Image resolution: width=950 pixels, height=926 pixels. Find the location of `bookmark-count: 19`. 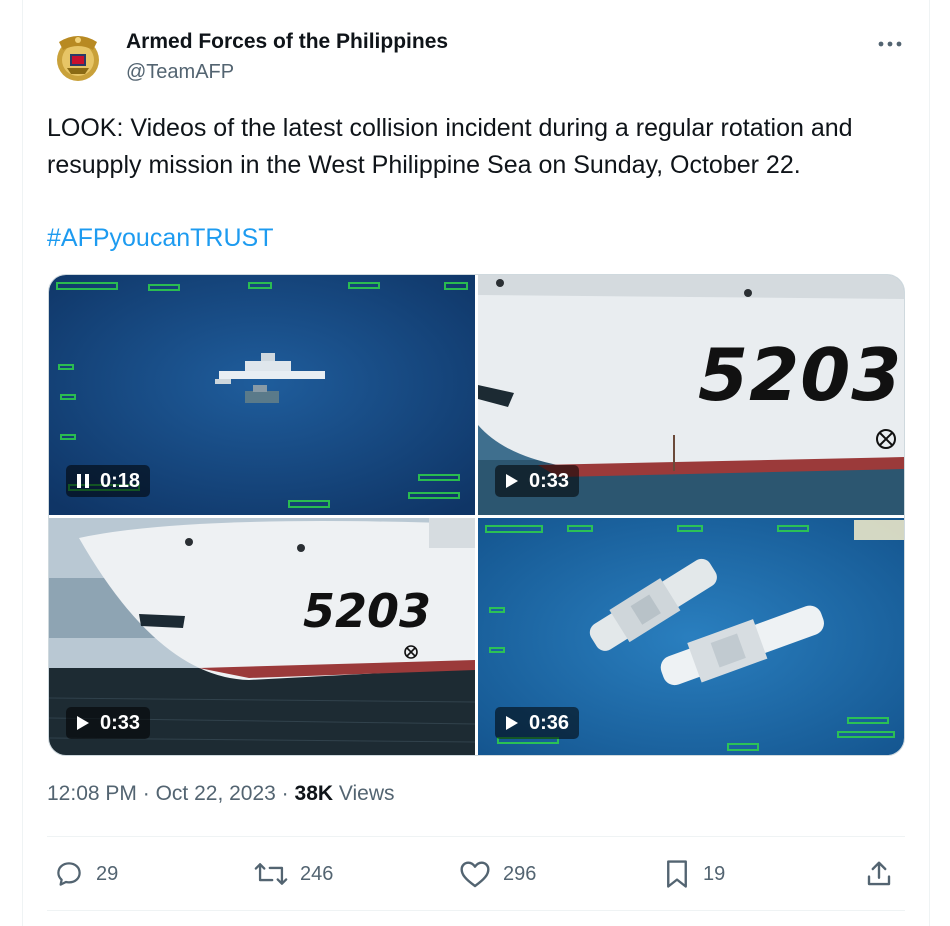

bookmark-count: 19 is located at coordinates (714, 873).